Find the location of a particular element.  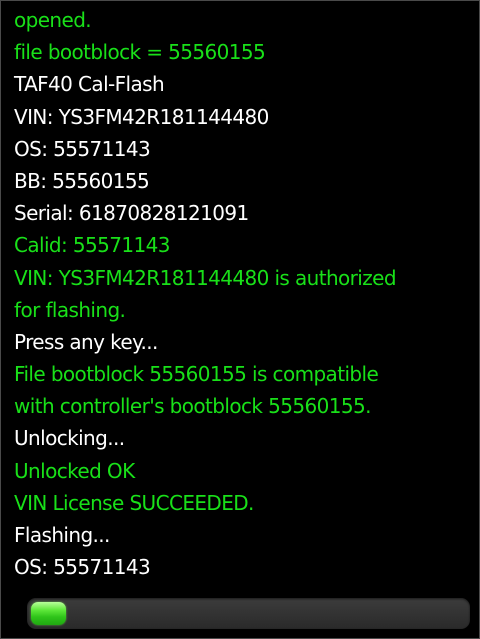

log-line: for flashing. is located at coordinates (70, 309).